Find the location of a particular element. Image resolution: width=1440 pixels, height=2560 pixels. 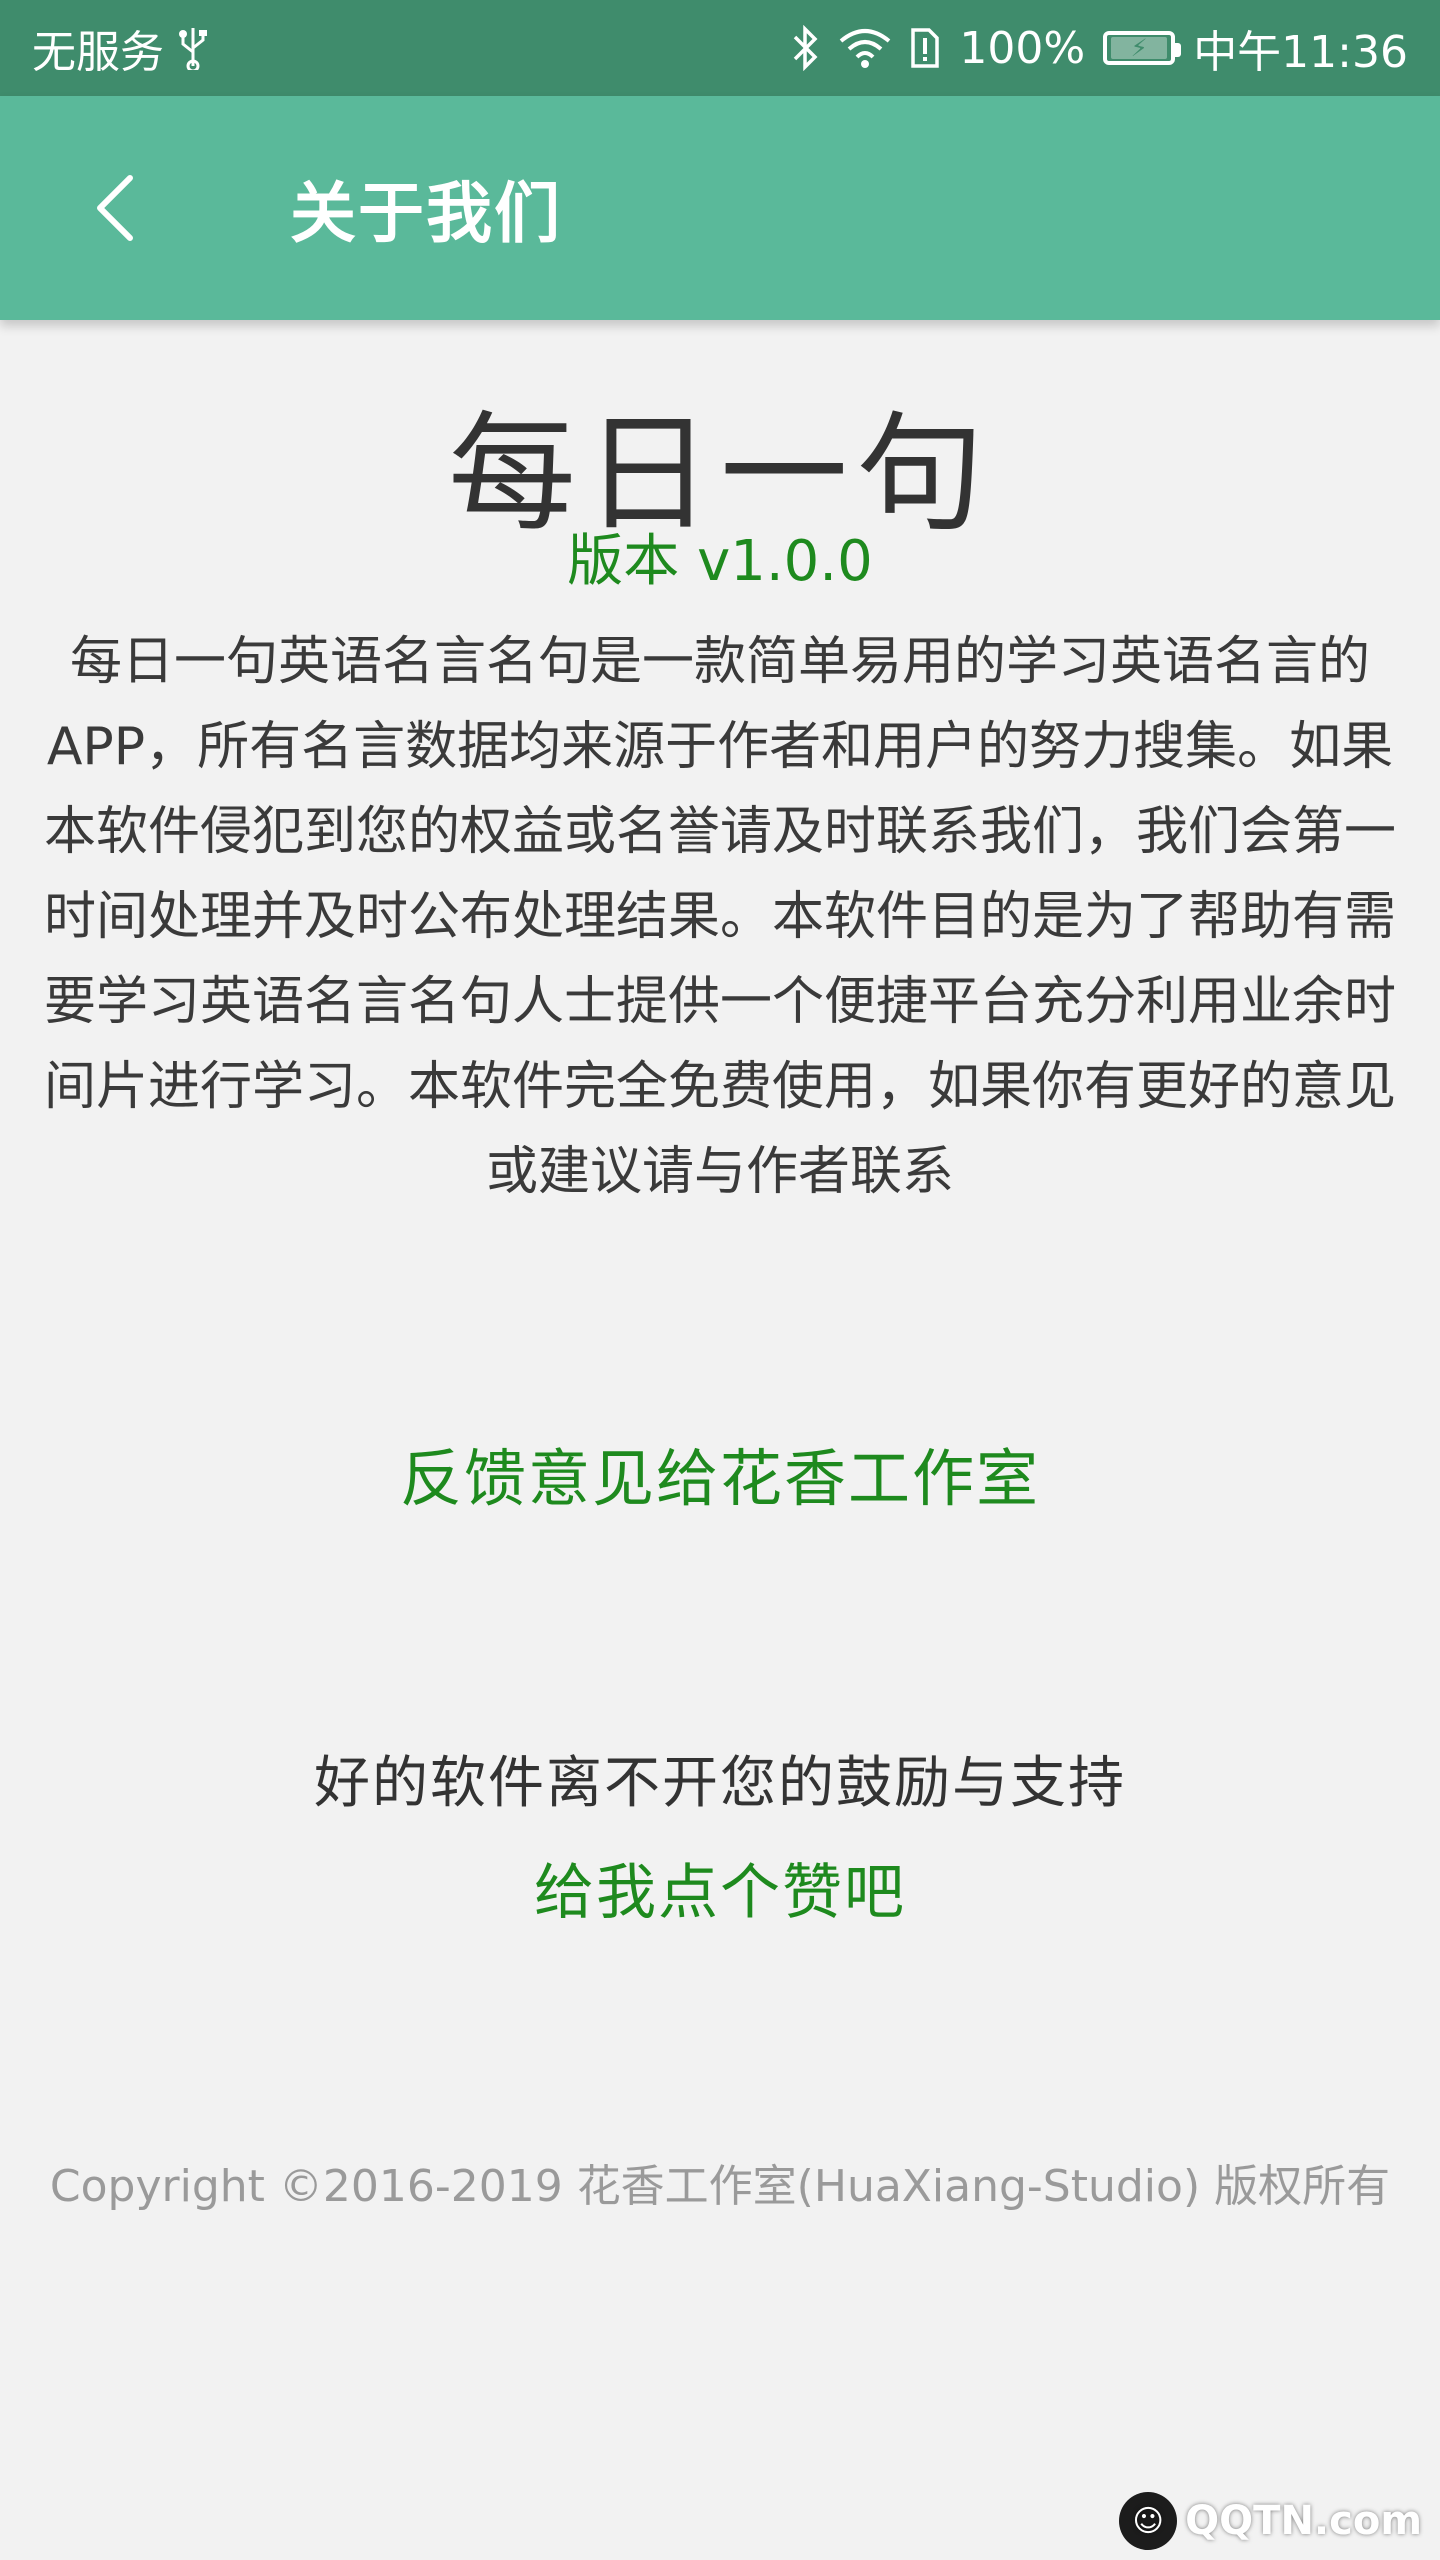

watermark-text: QQTN.com is located at coordinates (1303, 2521).